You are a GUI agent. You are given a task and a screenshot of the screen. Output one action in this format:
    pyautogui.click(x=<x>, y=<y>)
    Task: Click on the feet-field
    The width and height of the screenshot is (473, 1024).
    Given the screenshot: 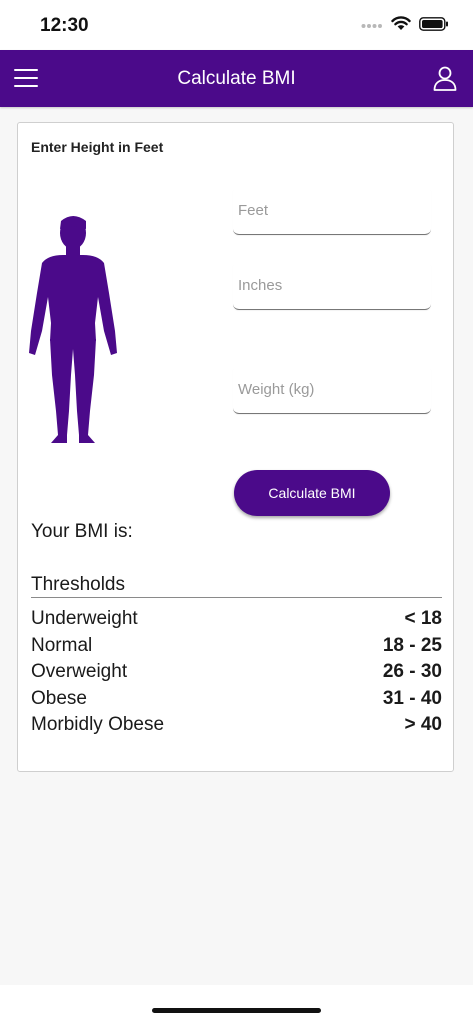 What is the action you would take?
    pyautogui.click(x=332, y=210)
    